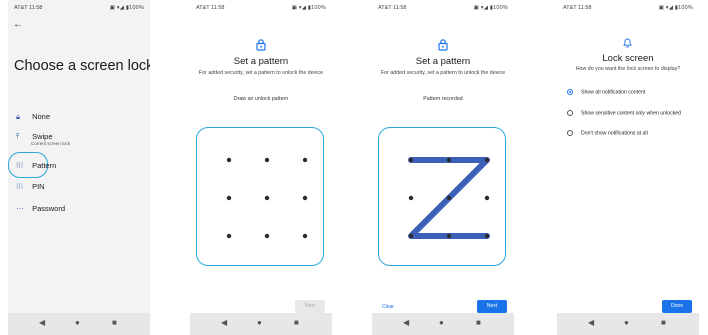 Image resolution: width=708 pixels, height=335 pixels. Describe the element at coordinates (49, 208) in the screenshot. I see `option-label: Password` at that location.